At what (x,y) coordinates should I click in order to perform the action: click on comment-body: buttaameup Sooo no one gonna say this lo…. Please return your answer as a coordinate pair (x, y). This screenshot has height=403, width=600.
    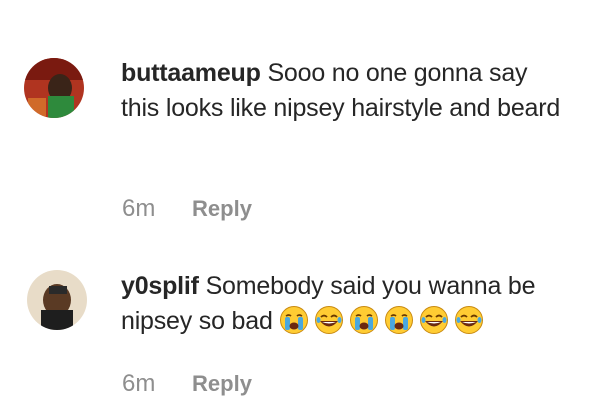
    Looking at the image, I should click on (346, 91).